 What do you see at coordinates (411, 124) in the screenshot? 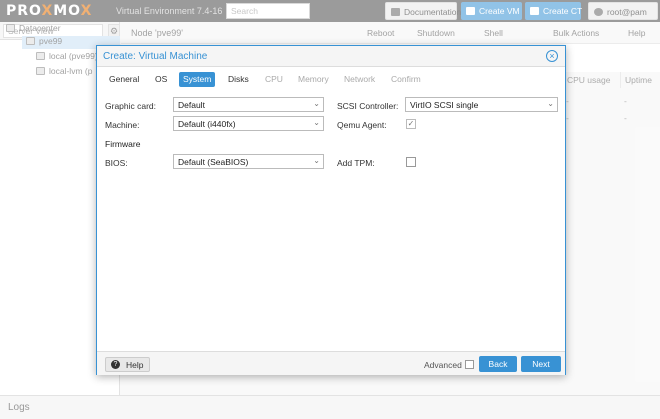
I see `qemu-agent-checkbox: ✓` at bounding box center [411, 124].